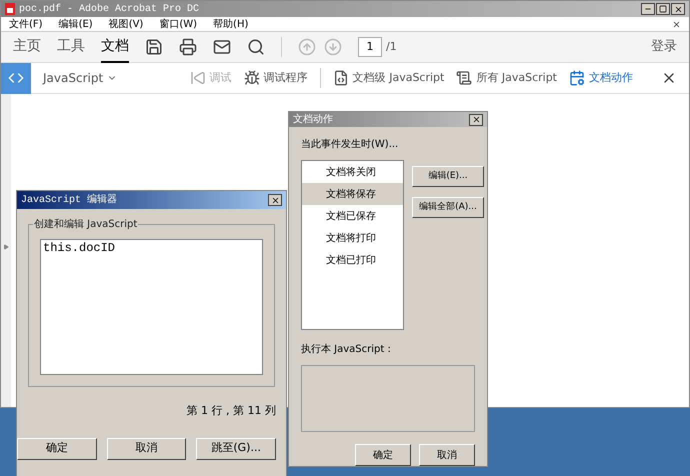 The height and width of the screenshot is (476, 690). Describe the element at coordinates (464, 78) in the screenshot. I see `scroll-icon` at that location.